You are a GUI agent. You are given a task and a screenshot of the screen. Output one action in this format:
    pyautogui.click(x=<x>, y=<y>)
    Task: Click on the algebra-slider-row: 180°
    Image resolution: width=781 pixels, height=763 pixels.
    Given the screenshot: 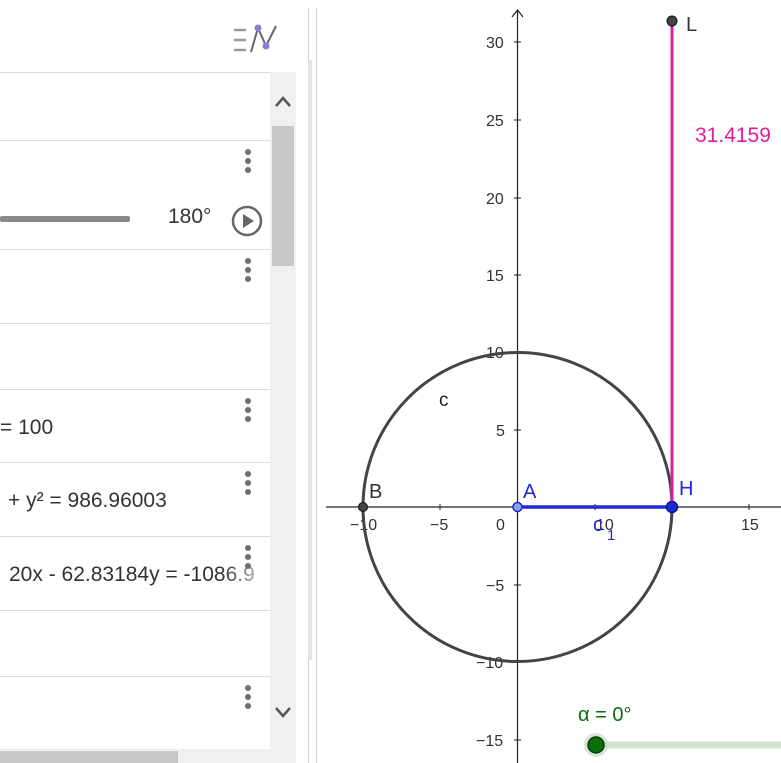 What is the action you would take?
    pyautogui.click(x=135, y=195)
    